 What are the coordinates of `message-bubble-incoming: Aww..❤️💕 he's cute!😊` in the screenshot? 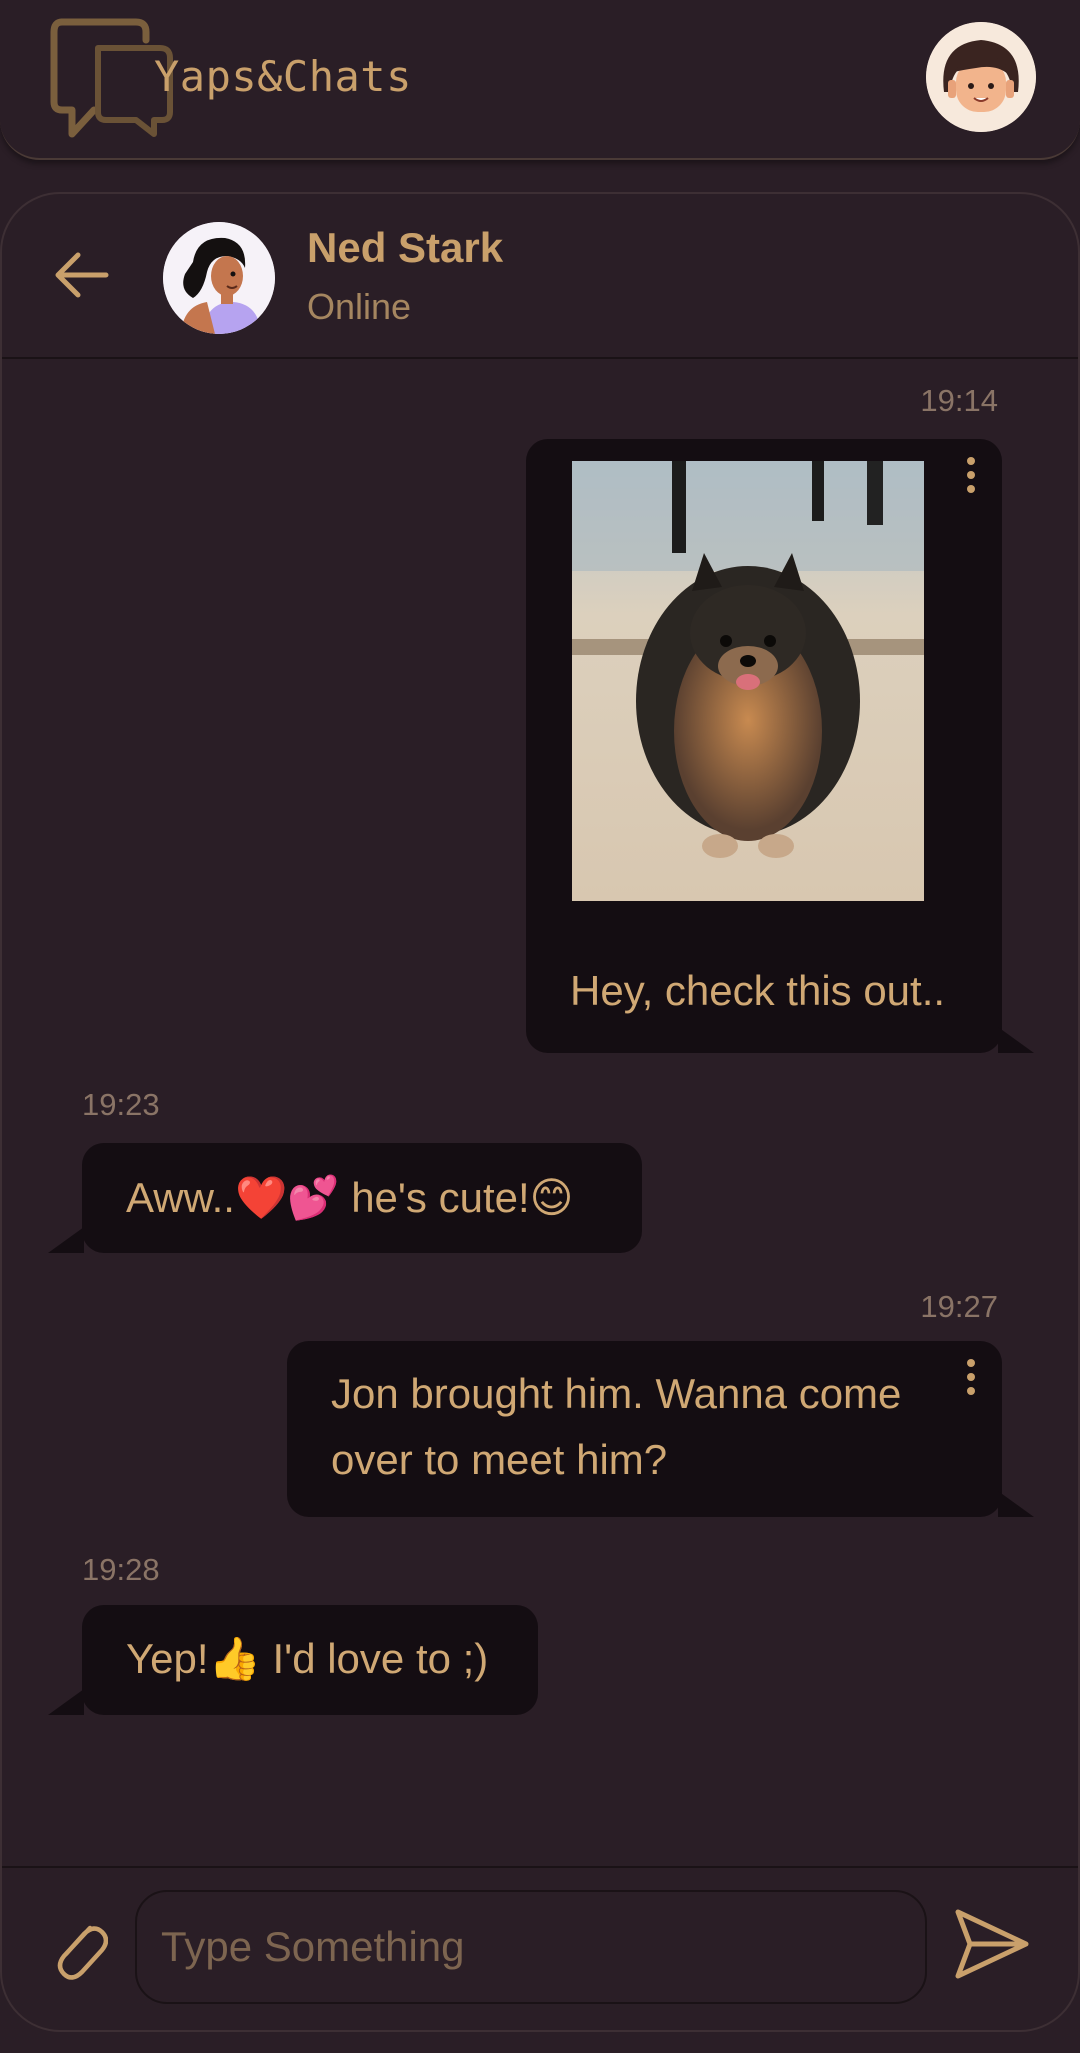 It's located at (345, 1198).